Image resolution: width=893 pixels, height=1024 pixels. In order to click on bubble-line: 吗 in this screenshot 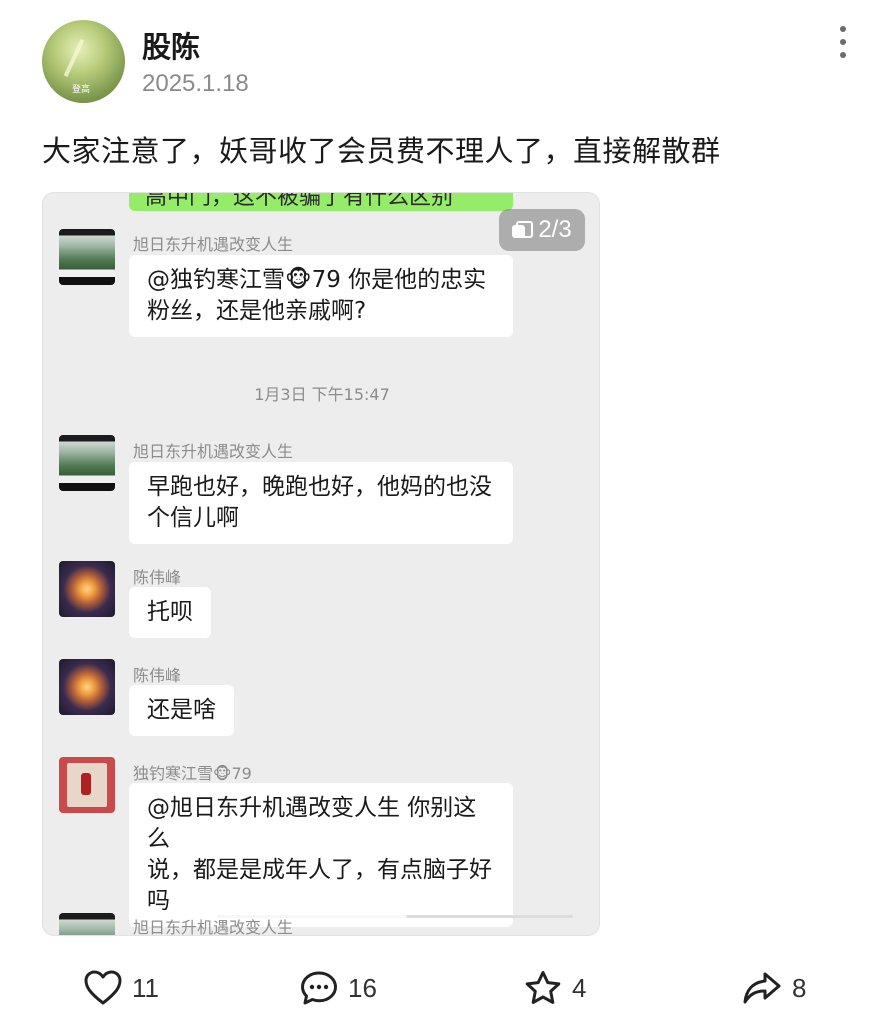, I will do `click(158, 901)`.